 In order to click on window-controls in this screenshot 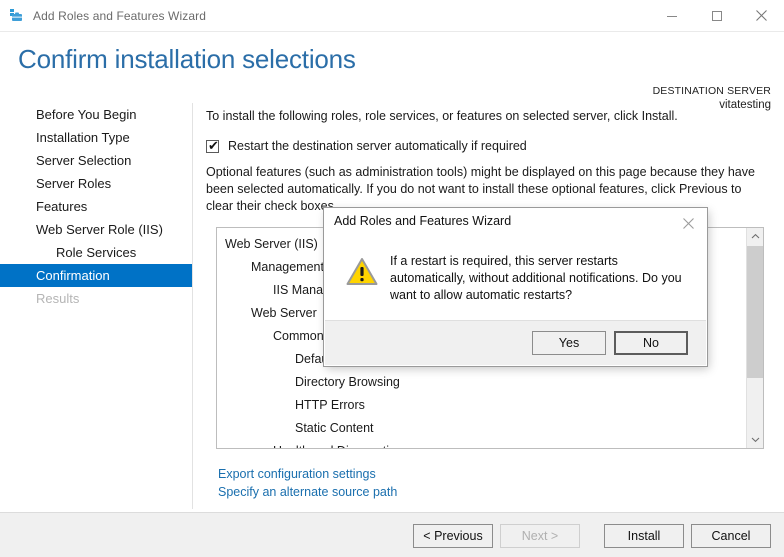, I will do `click(716, 15)`.